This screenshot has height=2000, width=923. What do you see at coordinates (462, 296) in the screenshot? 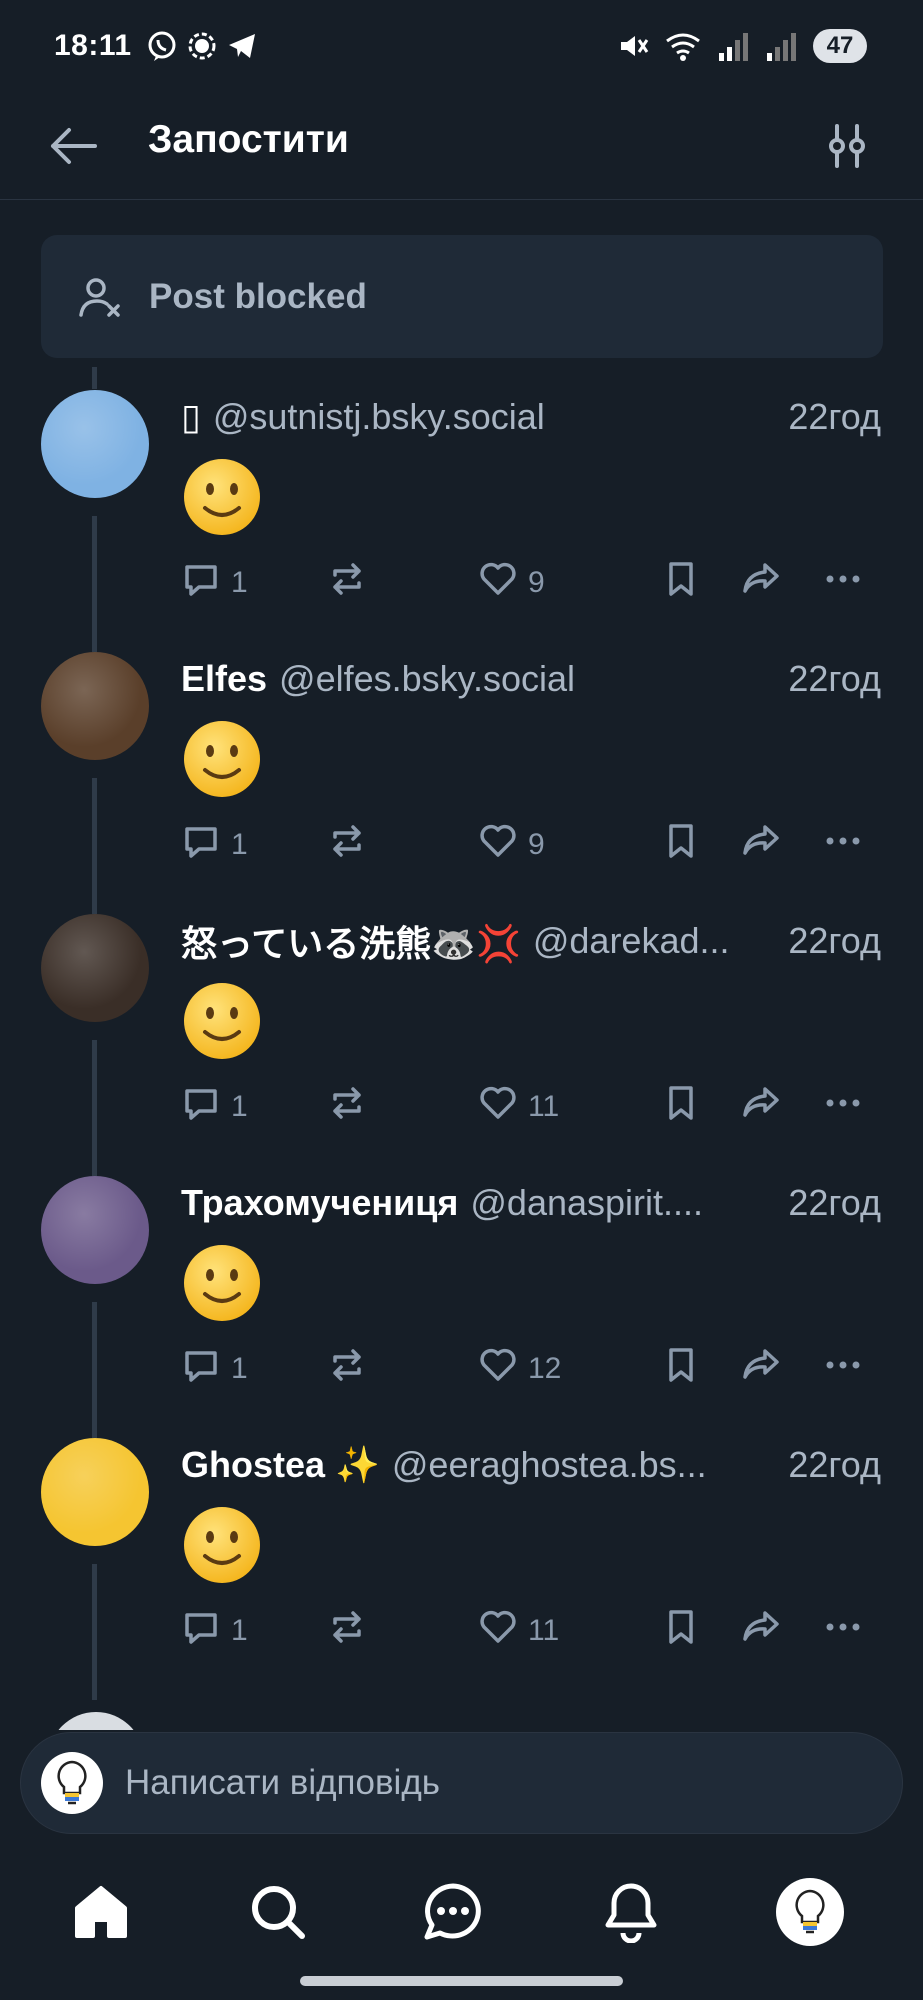
I see `blocked-post-notice: Post blocked` at bounding box center [462, 296].